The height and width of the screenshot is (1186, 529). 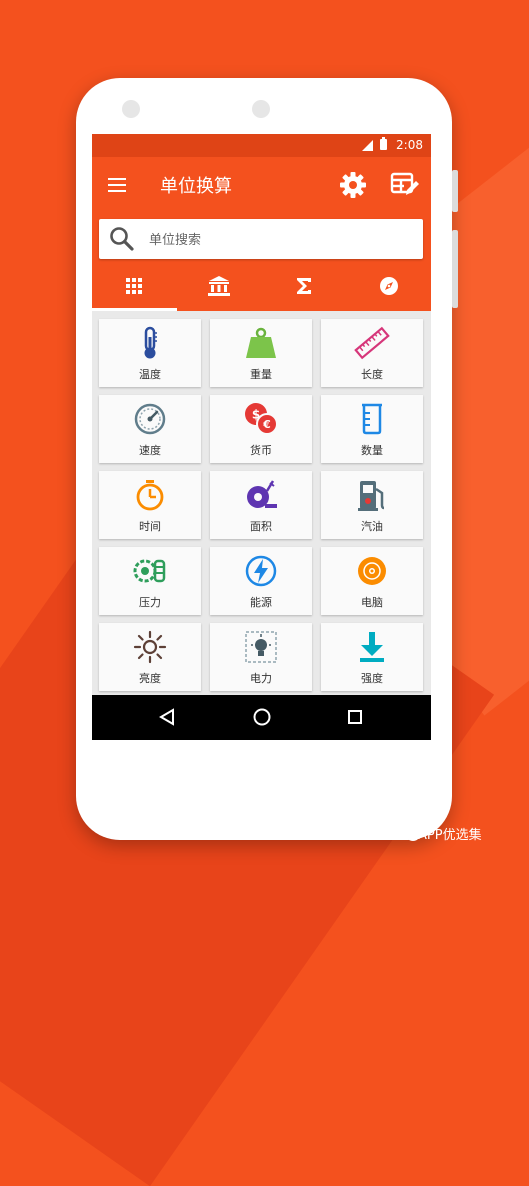 I want to click on grid-edit-icon, so click(x=405, y=185).